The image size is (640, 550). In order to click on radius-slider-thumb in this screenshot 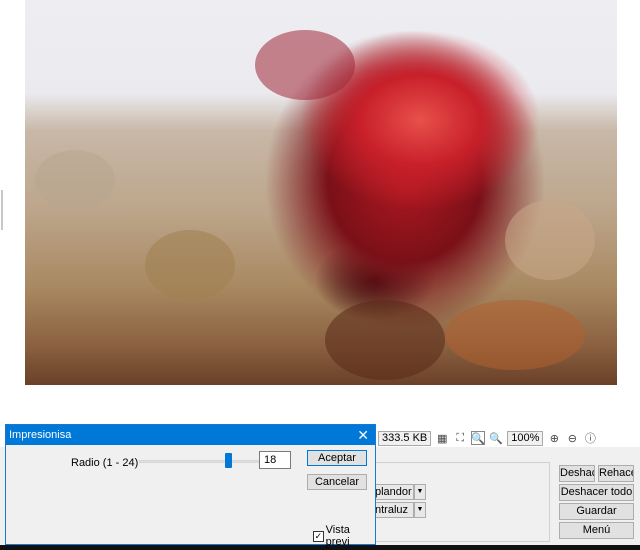, I will do `click(228, 460)`.